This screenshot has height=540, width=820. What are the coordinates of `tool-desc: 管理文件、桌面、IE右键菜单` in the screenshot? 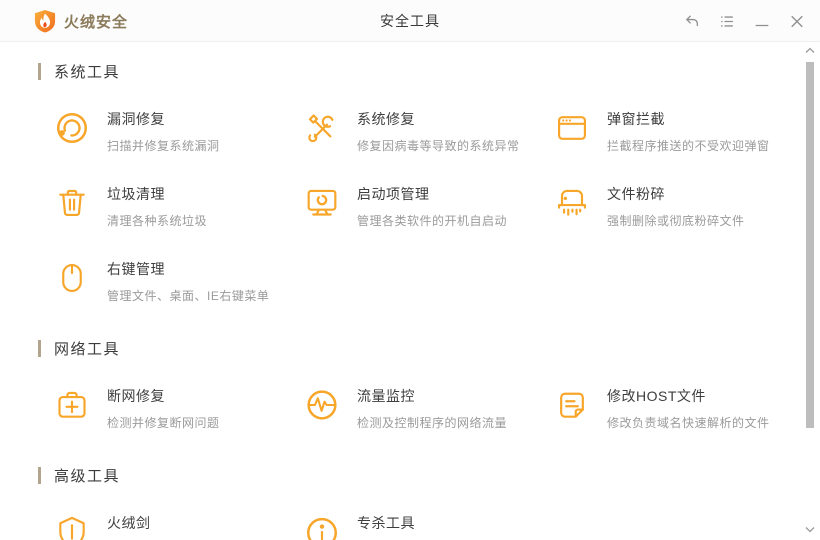 It's located at (188, 296).